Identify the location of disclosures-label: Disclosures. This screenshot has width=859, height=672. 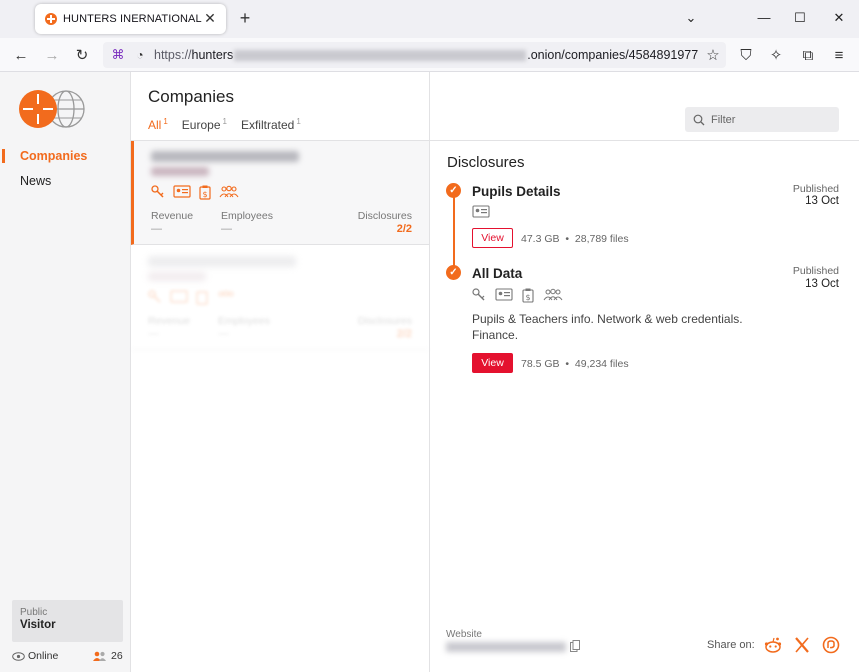
(384, 216).